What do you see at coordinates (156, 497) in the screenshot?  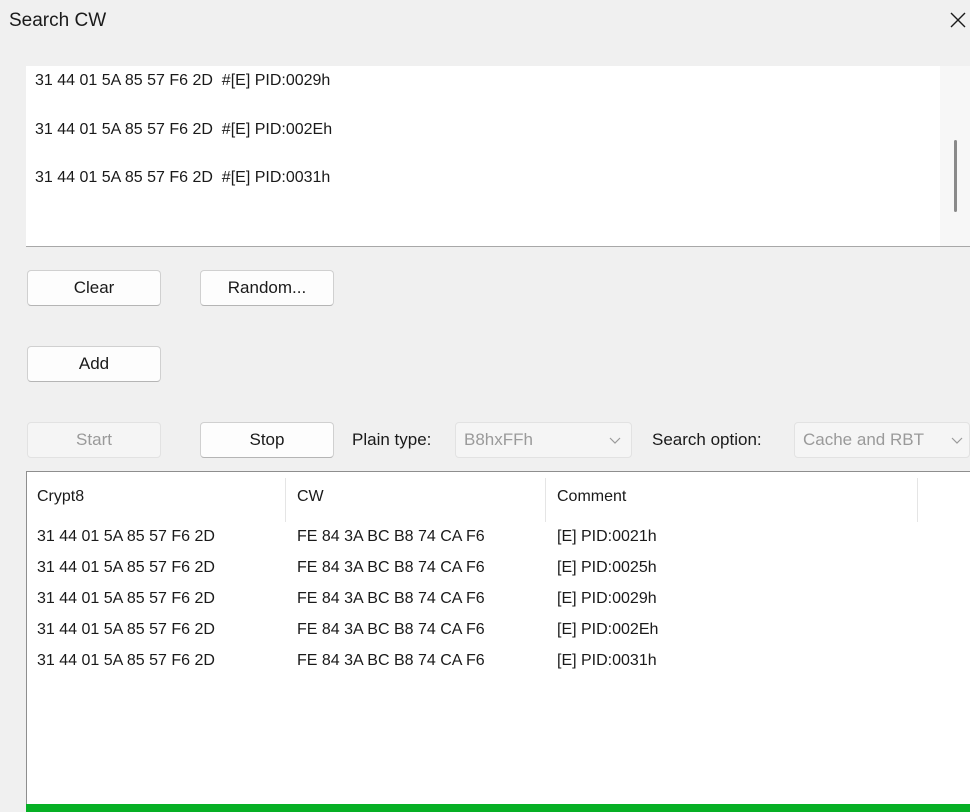 I see `column-header-crypt8: Crypt8` at bounding box center [156, 497].